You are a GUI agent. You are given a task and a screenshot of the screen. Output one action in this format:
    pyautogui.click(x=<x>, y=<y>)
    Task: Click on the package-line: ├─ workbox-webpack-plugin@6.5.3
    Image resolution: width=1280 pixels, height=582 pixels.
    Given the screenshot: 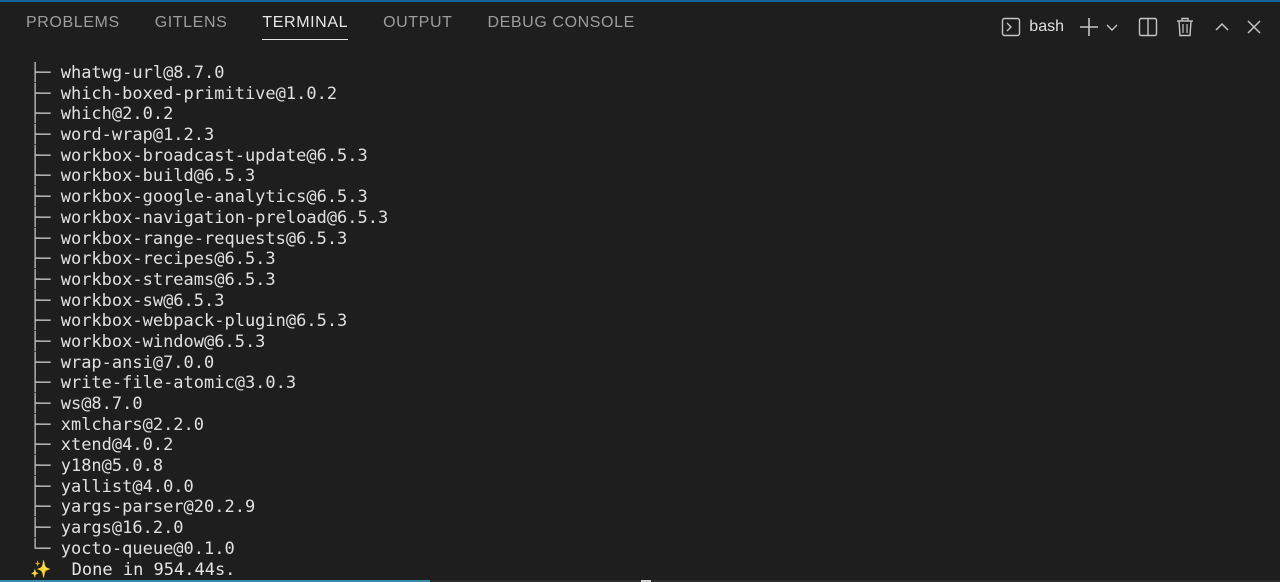 What is the action you would take?
    pyautogui.click(x=645, y=321)
    